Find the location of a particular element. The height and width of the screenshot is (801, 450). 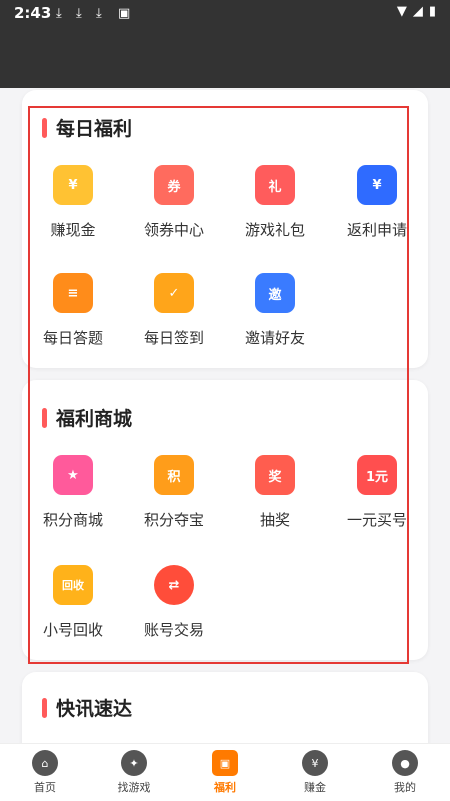

nav-earn-gold: ¥ 赚金 is located at coordinates (315, 772).